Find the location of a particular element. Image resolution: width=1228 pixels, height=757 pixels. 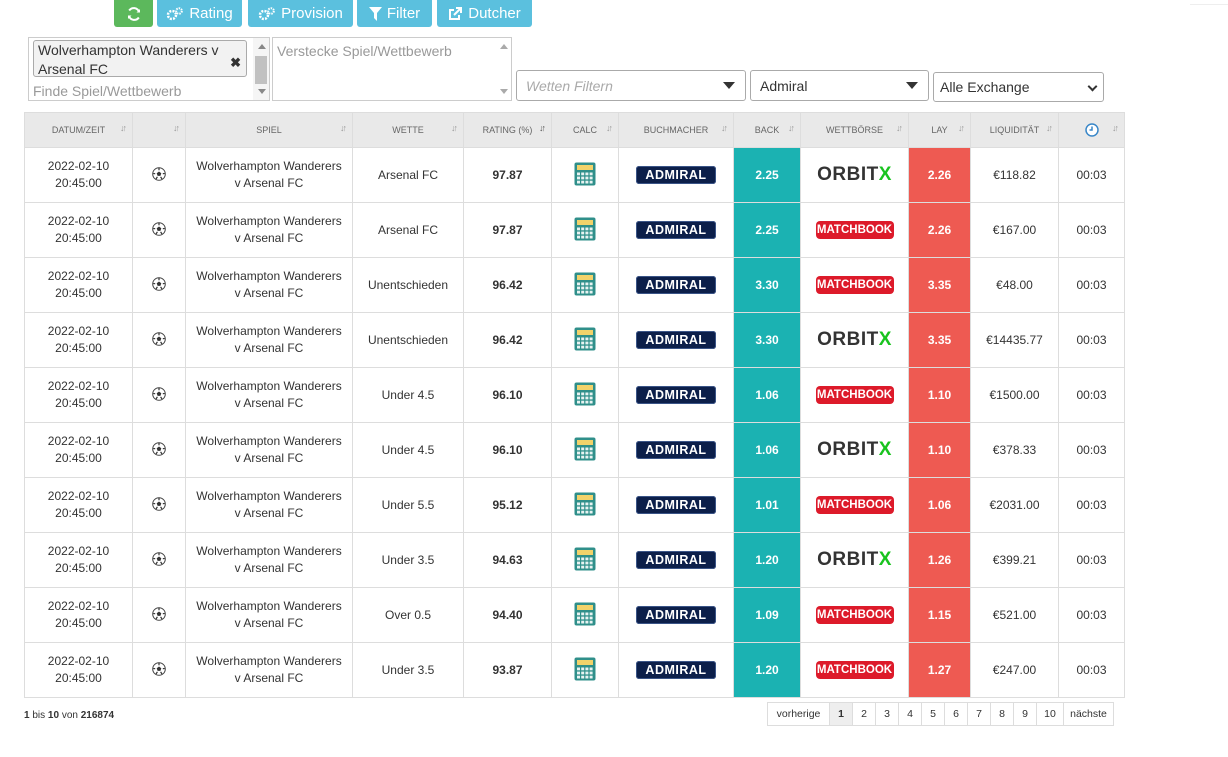

scroll-up-icon is located at coordinates (262, 46).